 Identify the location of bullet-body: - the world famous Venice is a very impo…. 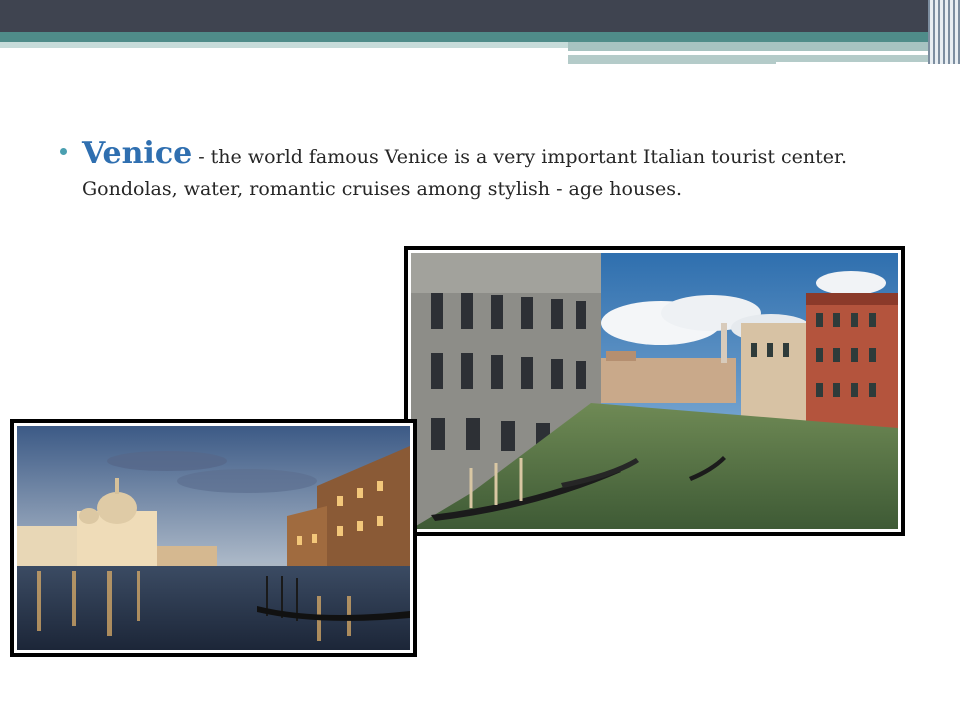
(465, 173).